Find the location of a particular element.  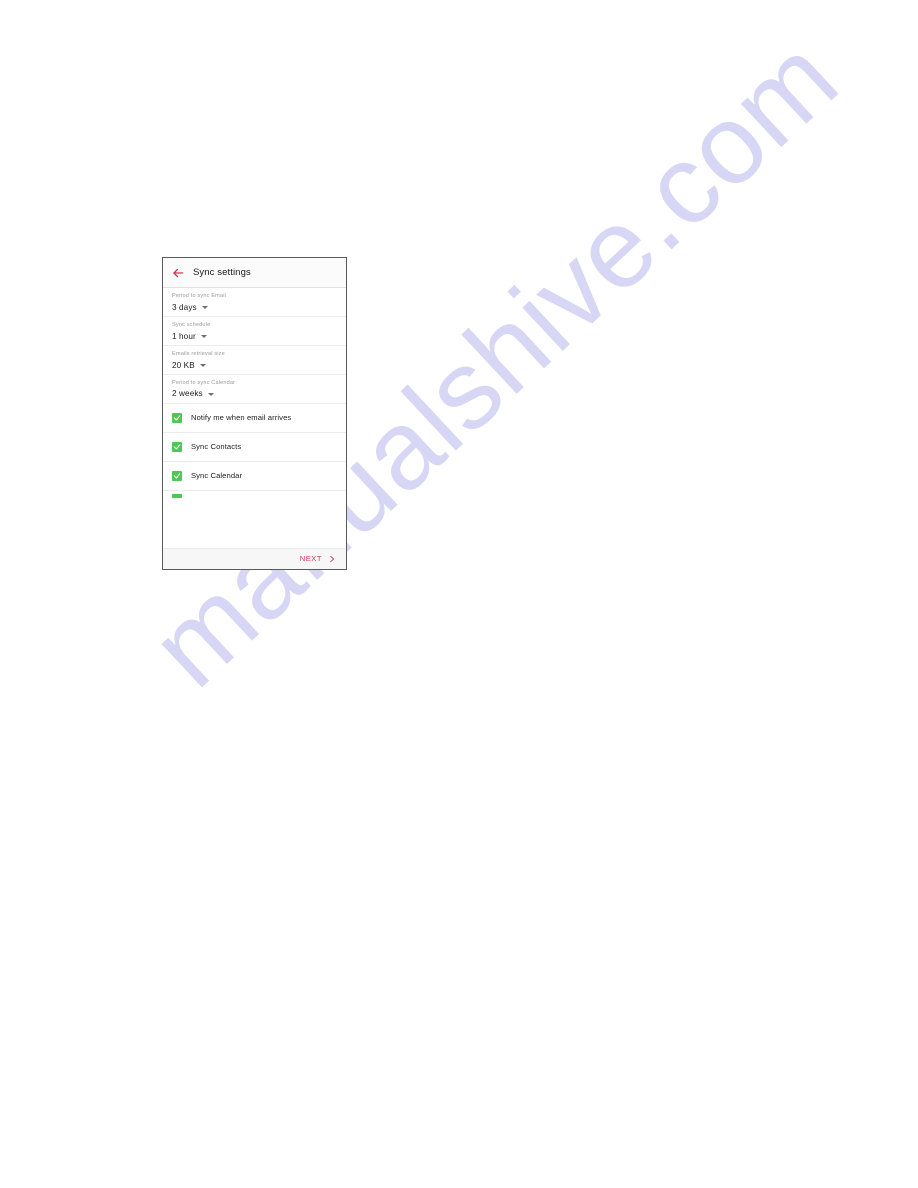

setting-value: 1 hour is located at coordinates (184, 336).